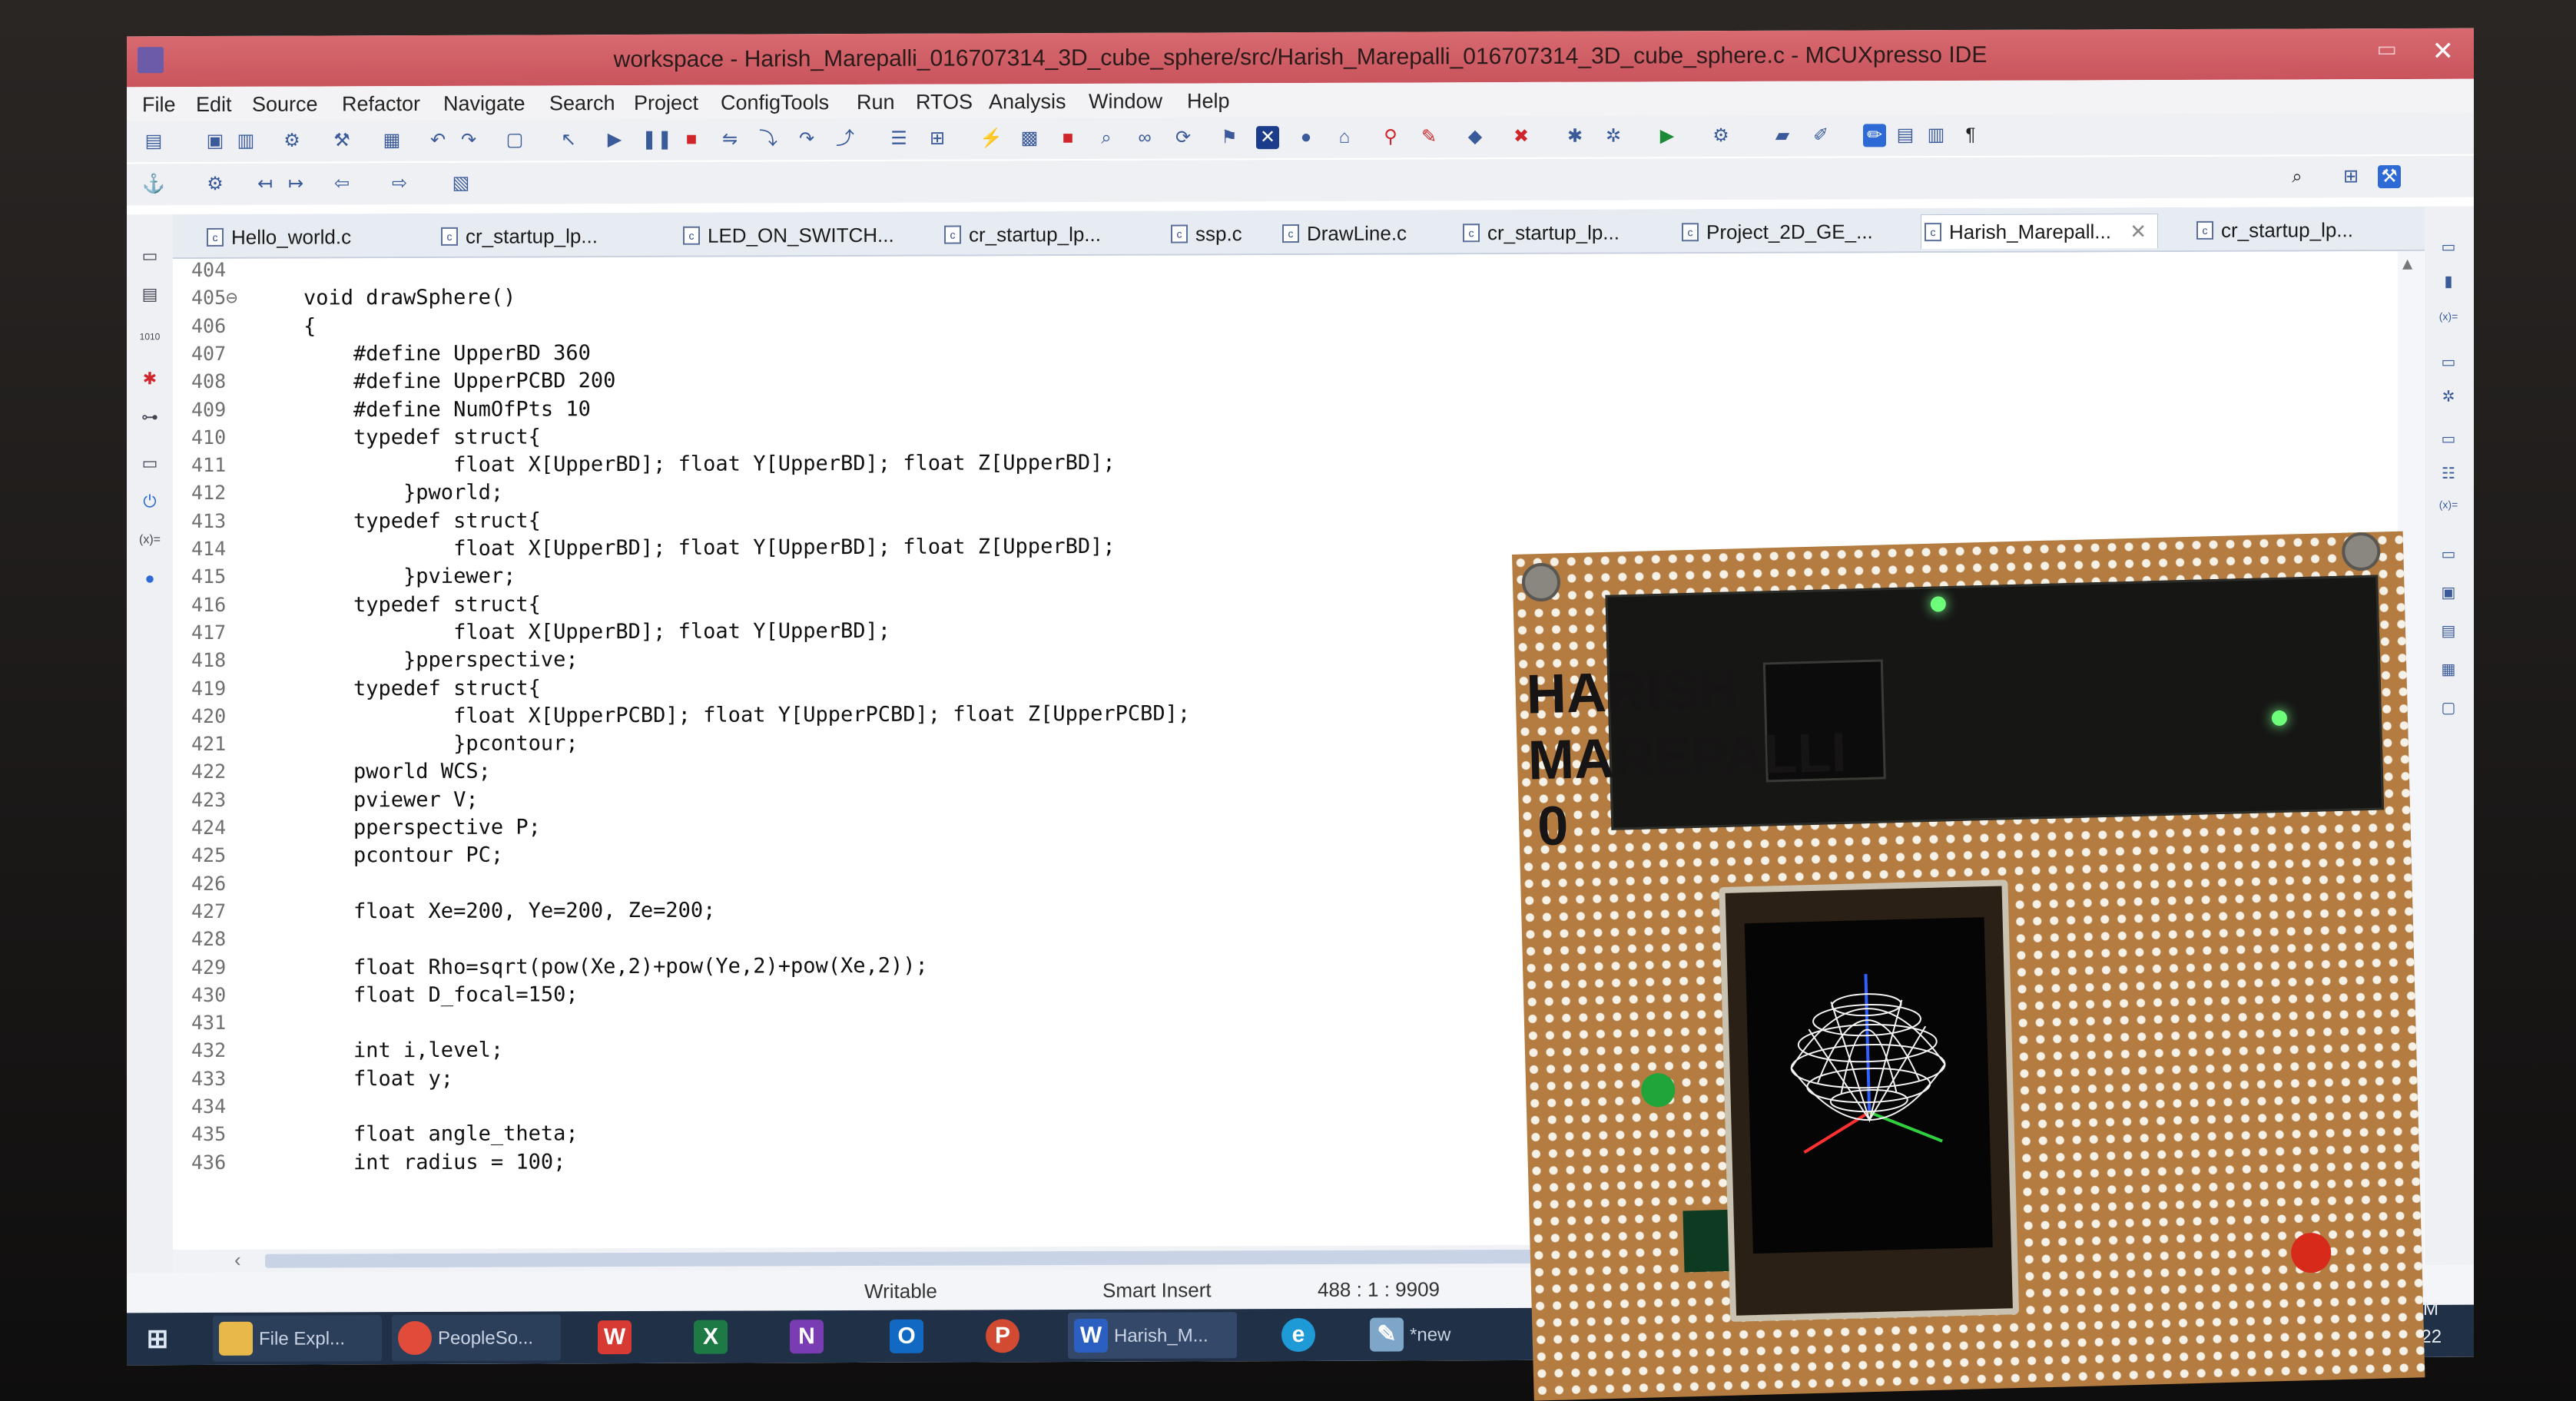 Image resolution: width=2576 pixels, height=1401 pixels. Describe the element at coordinates (1205, 233) in the screenshot. I see `tab-ssp: c ssp.c` at that location.